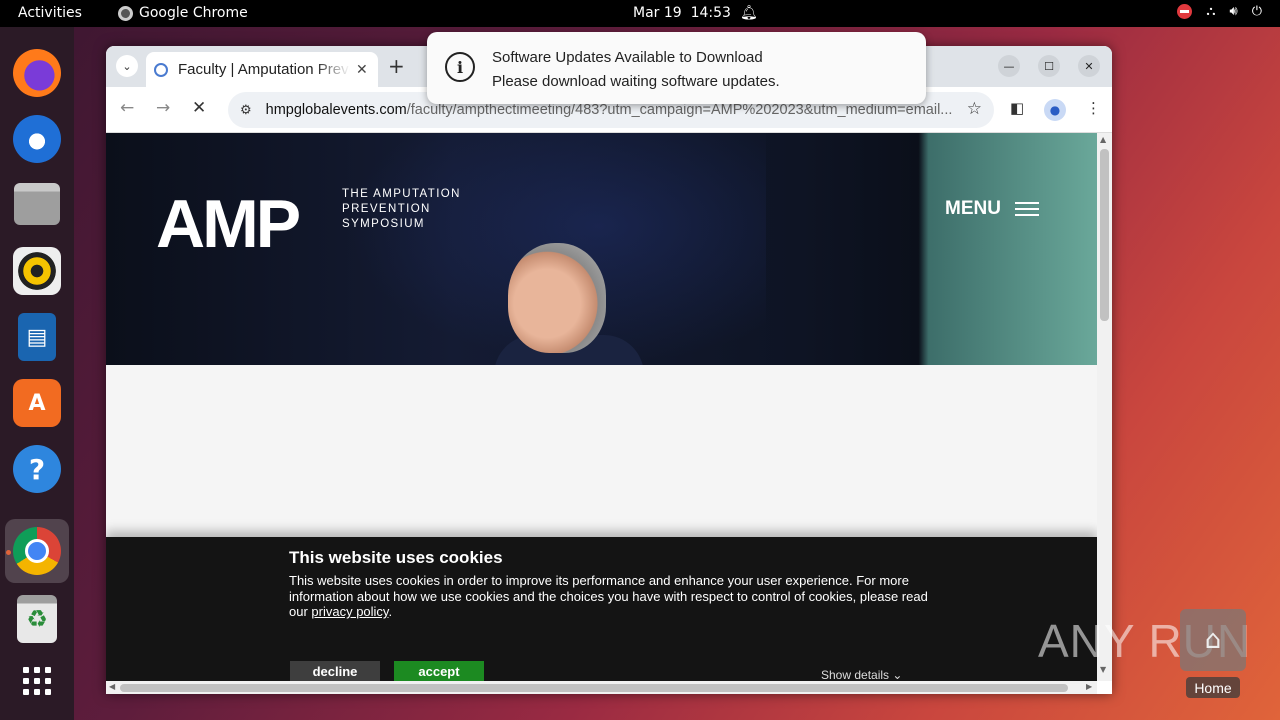  I want to click on horizontal-scroll-thumb, so click(594, 688).